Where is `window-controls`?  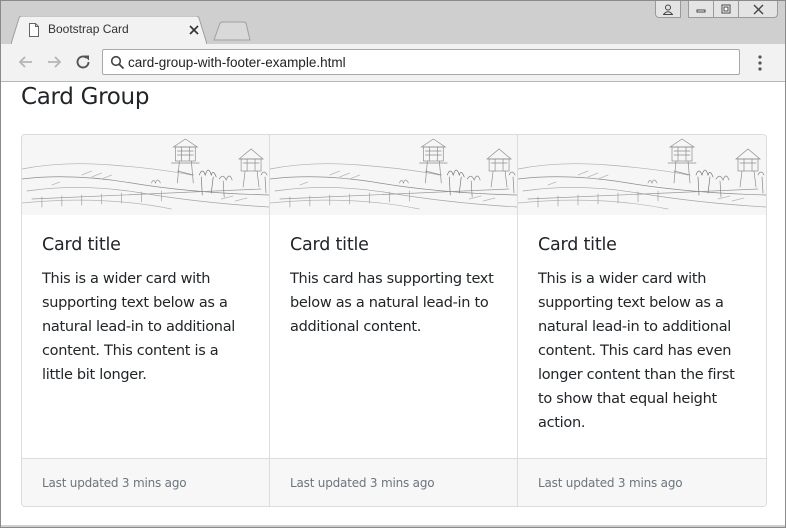 window-controls is located at coordinates (716, 10).